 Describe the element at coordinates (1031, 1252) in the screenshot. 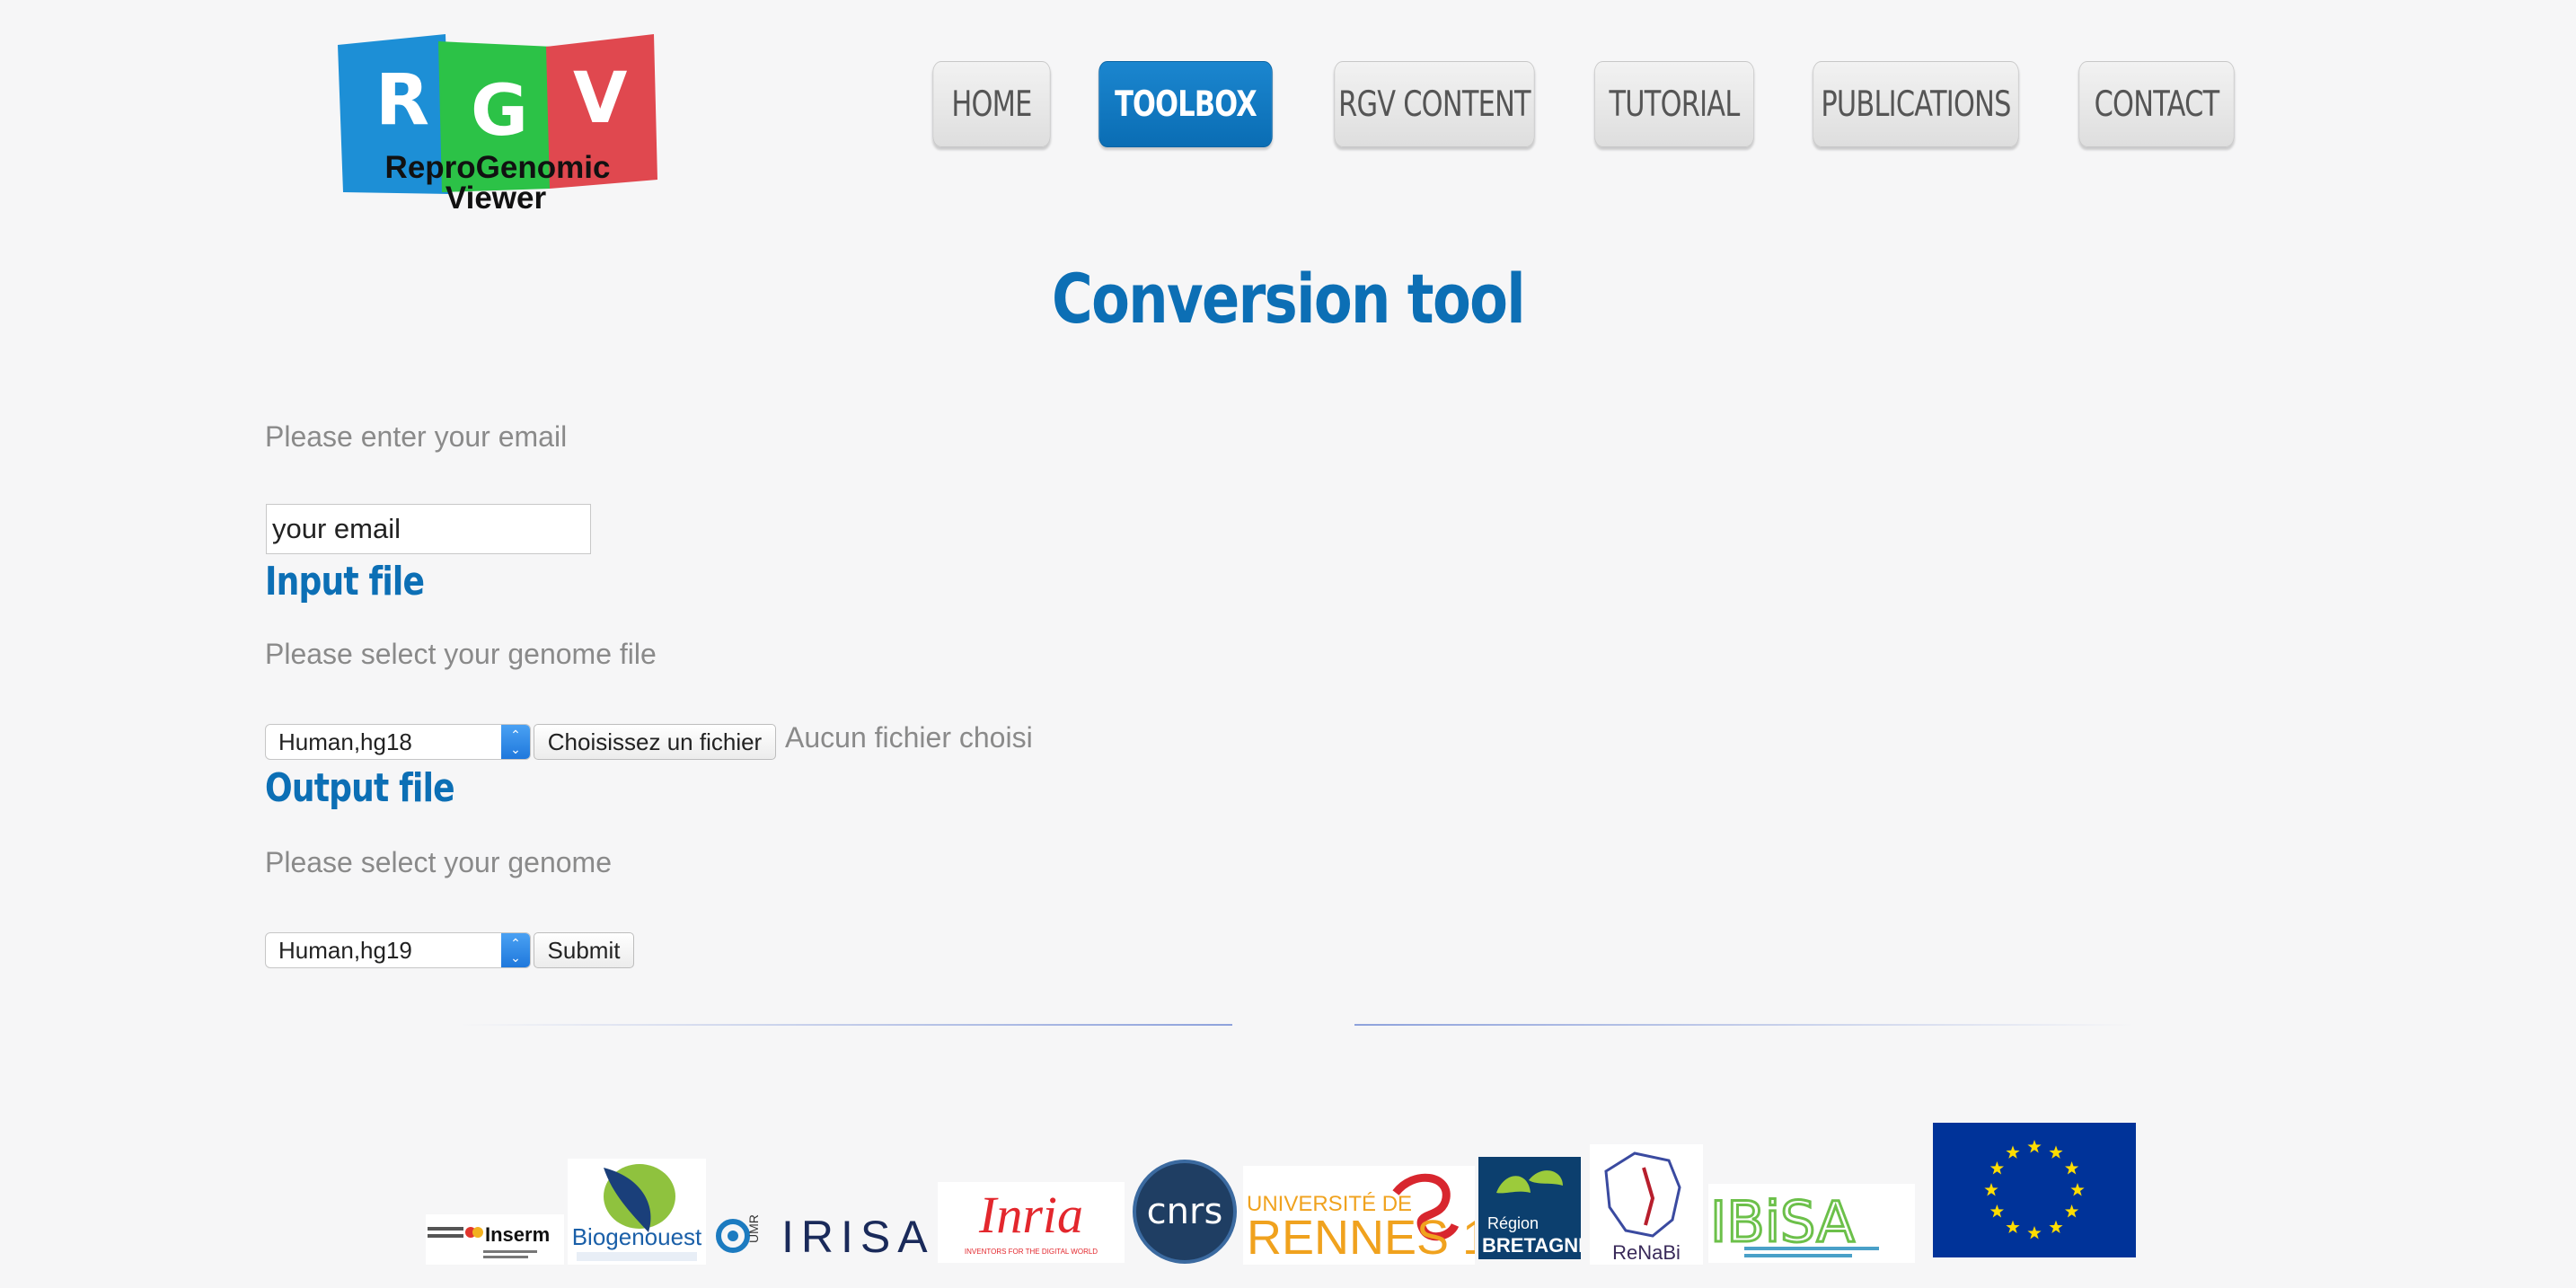

I see `svg-text:INVENTORS FOR THE DIGITAL WORL: INVENTORS FOR THE DIGITAL WORLD` at that location.